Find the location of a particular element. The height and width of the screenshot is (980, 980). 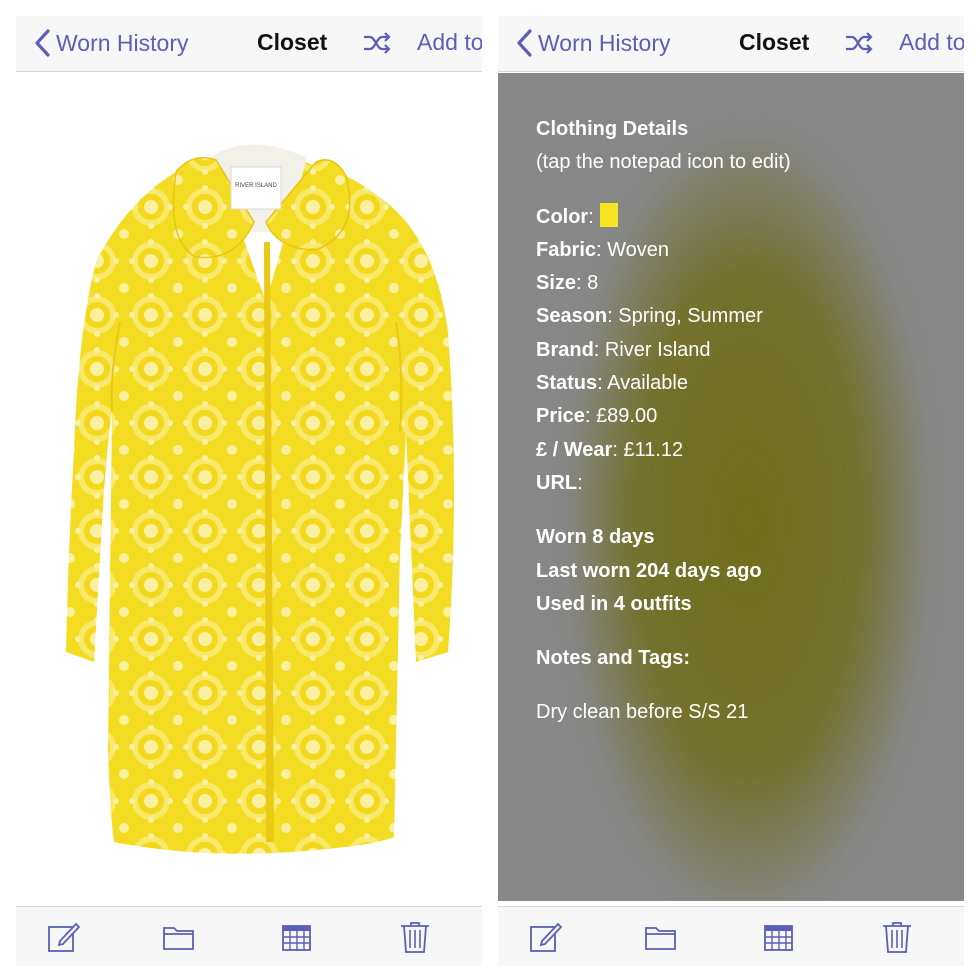

season-label: Season is located at coordinates (572, 316).